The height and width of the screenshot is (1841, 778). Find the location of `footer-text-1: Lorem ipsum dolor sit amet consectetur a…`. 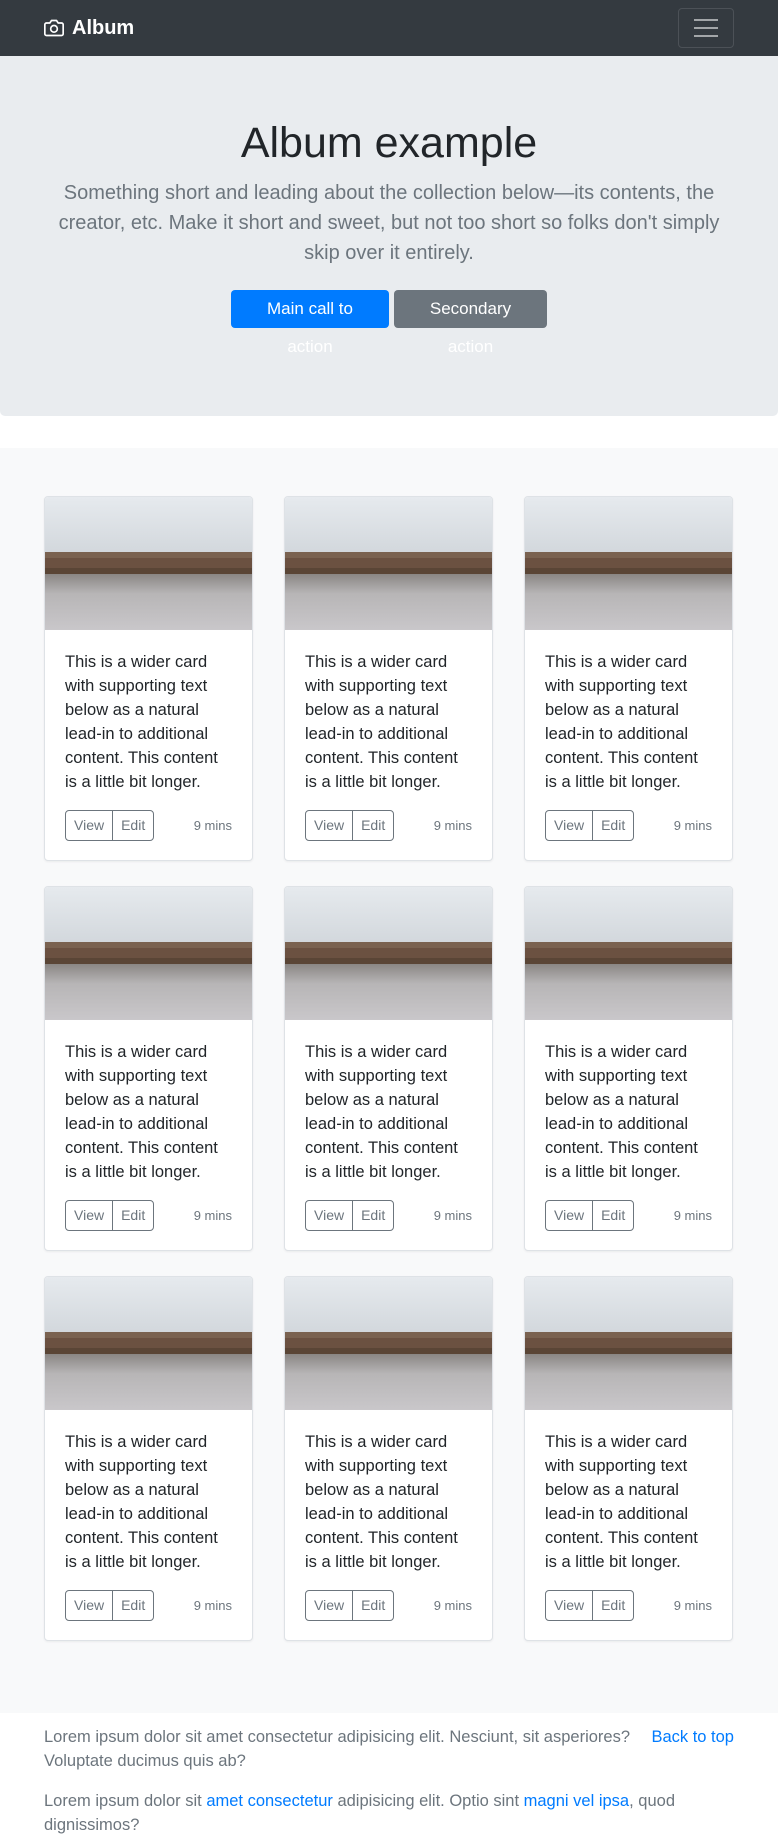

footer-text-1: Lorem ipsum dolor sit amet consectetur a… is located at coordinates (337, 1749).